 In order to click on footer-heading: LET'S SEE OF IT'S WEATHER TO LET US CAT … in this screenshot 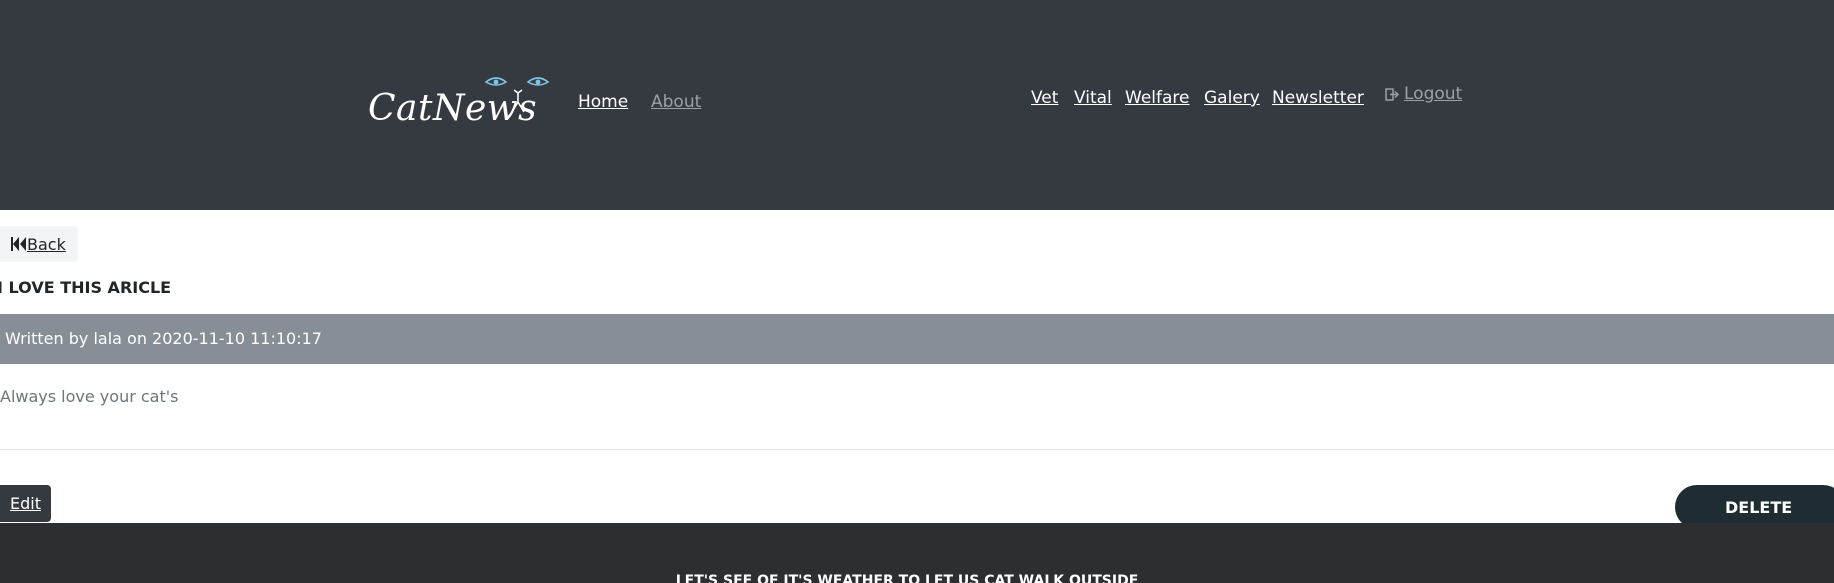, I will do `click(907, 578)`.